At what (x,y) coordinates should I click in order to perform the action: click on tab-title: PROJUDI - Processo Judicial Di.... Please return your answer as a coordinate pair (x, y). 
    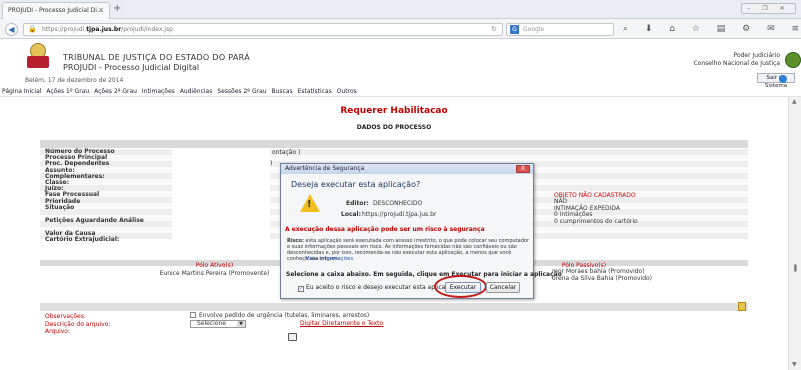
    Looking at the image, I should click on (55, 10).